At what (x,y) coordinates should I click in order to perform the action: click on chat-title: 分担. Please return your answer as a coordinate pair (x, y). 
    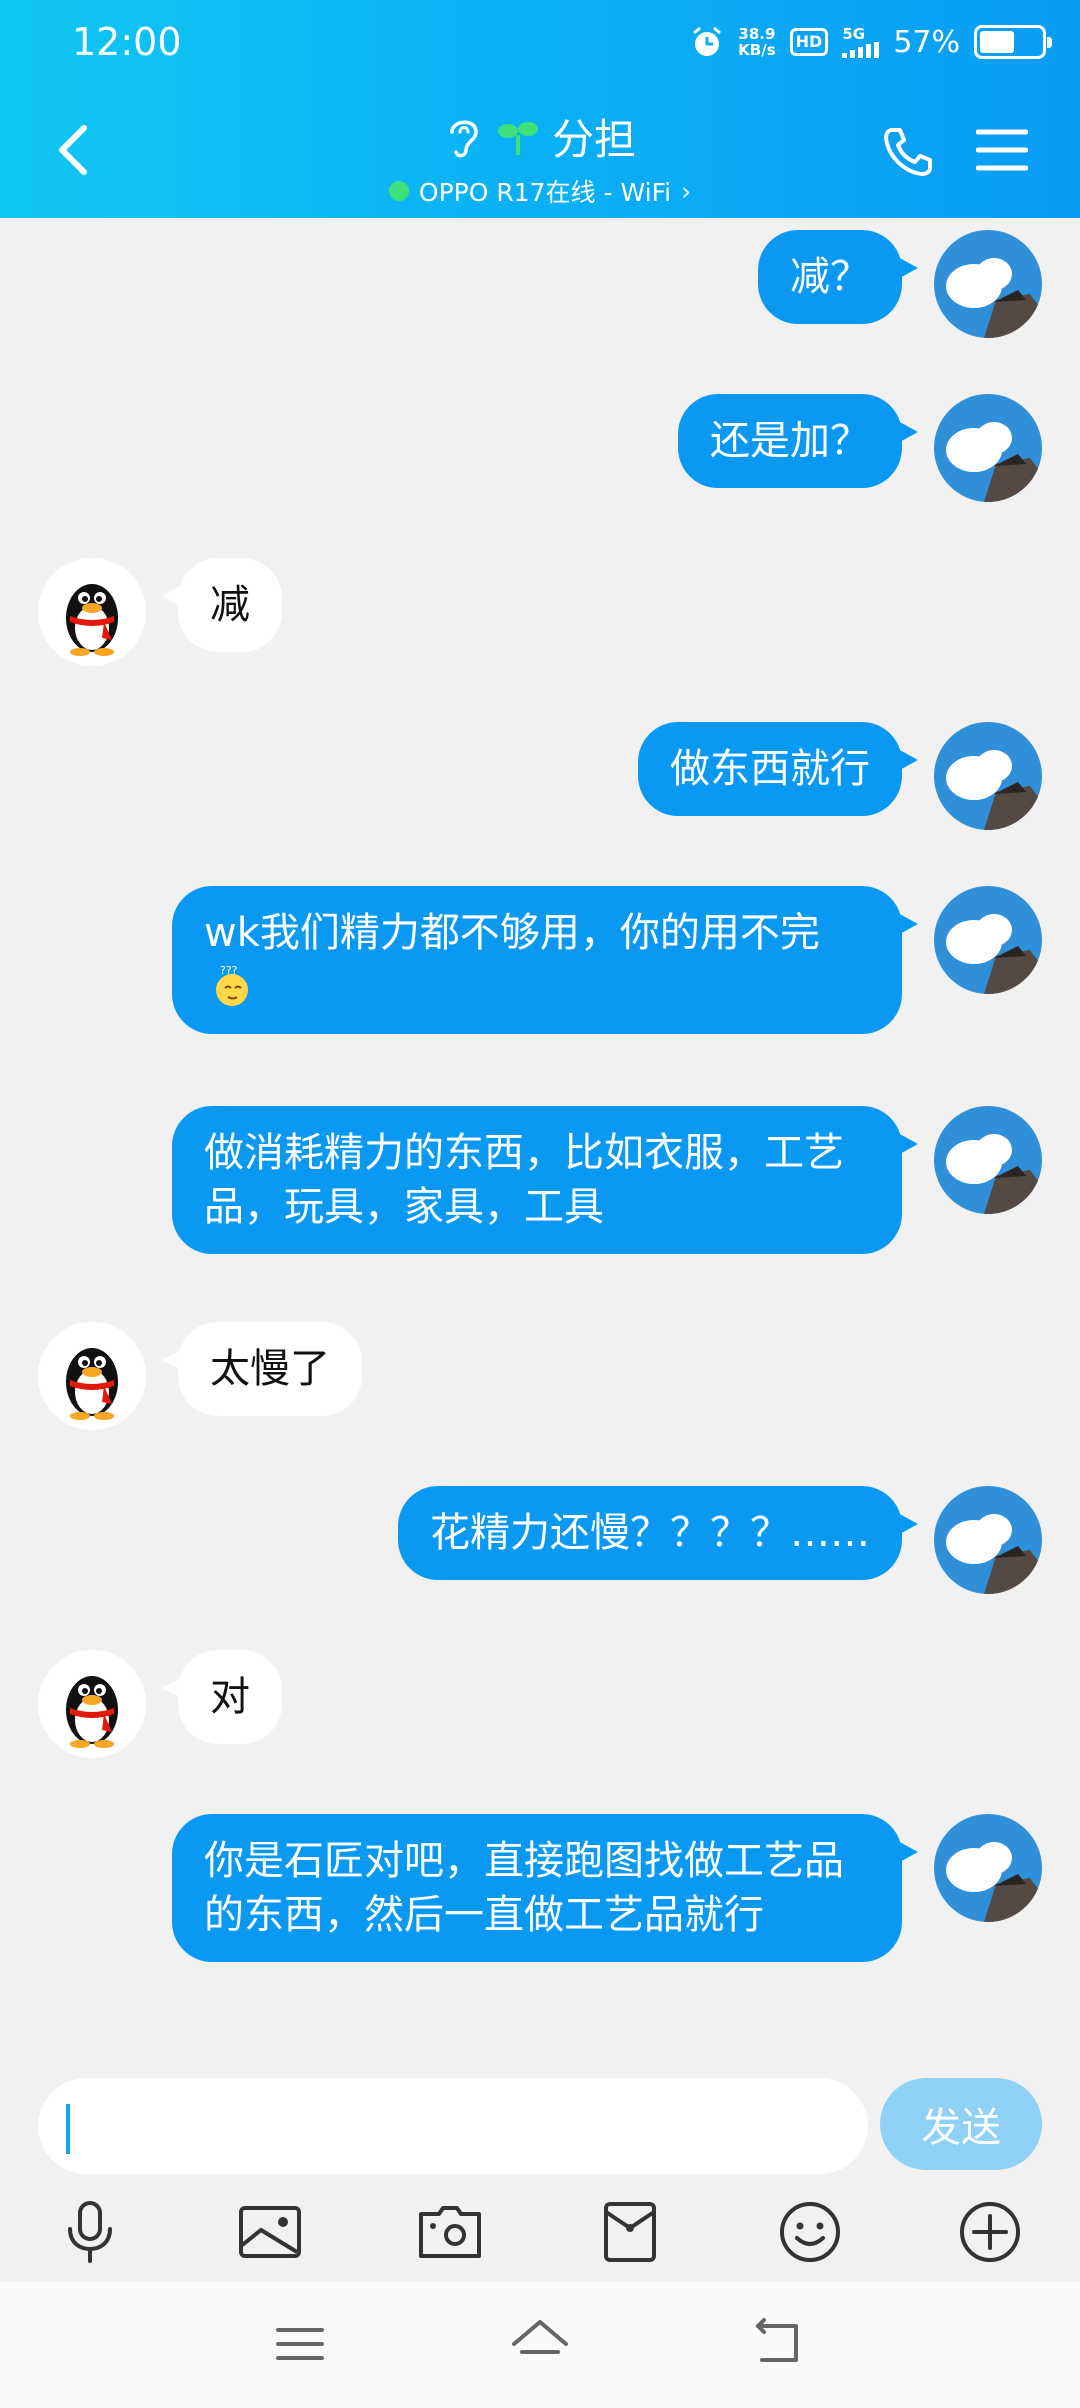
    Looking at the image, I should click on (593, 139).